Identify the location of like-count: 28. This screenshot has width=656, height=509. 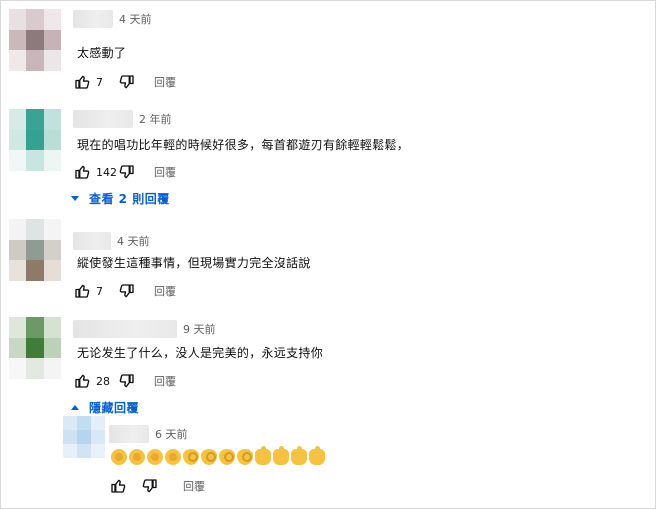
(103, 381).